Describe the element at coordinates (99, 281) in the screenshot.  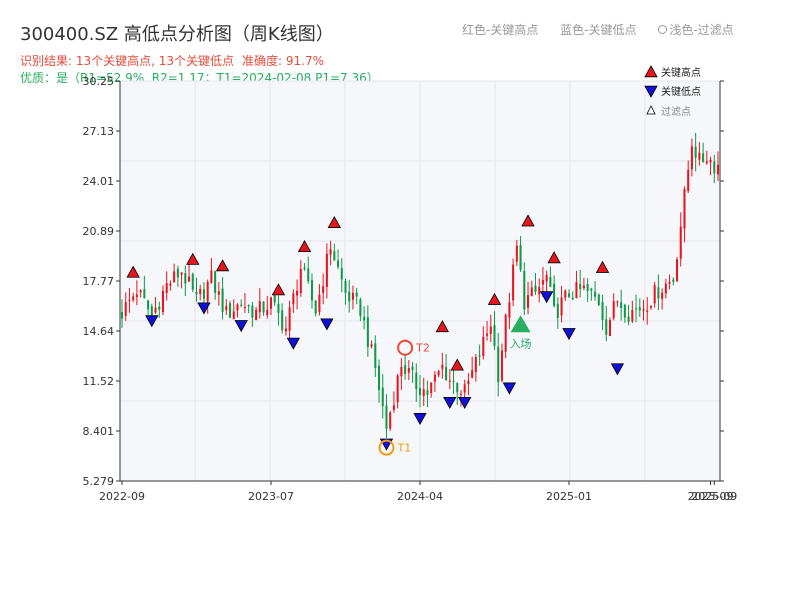
I see `y-tick-label: 17.77` at that location.